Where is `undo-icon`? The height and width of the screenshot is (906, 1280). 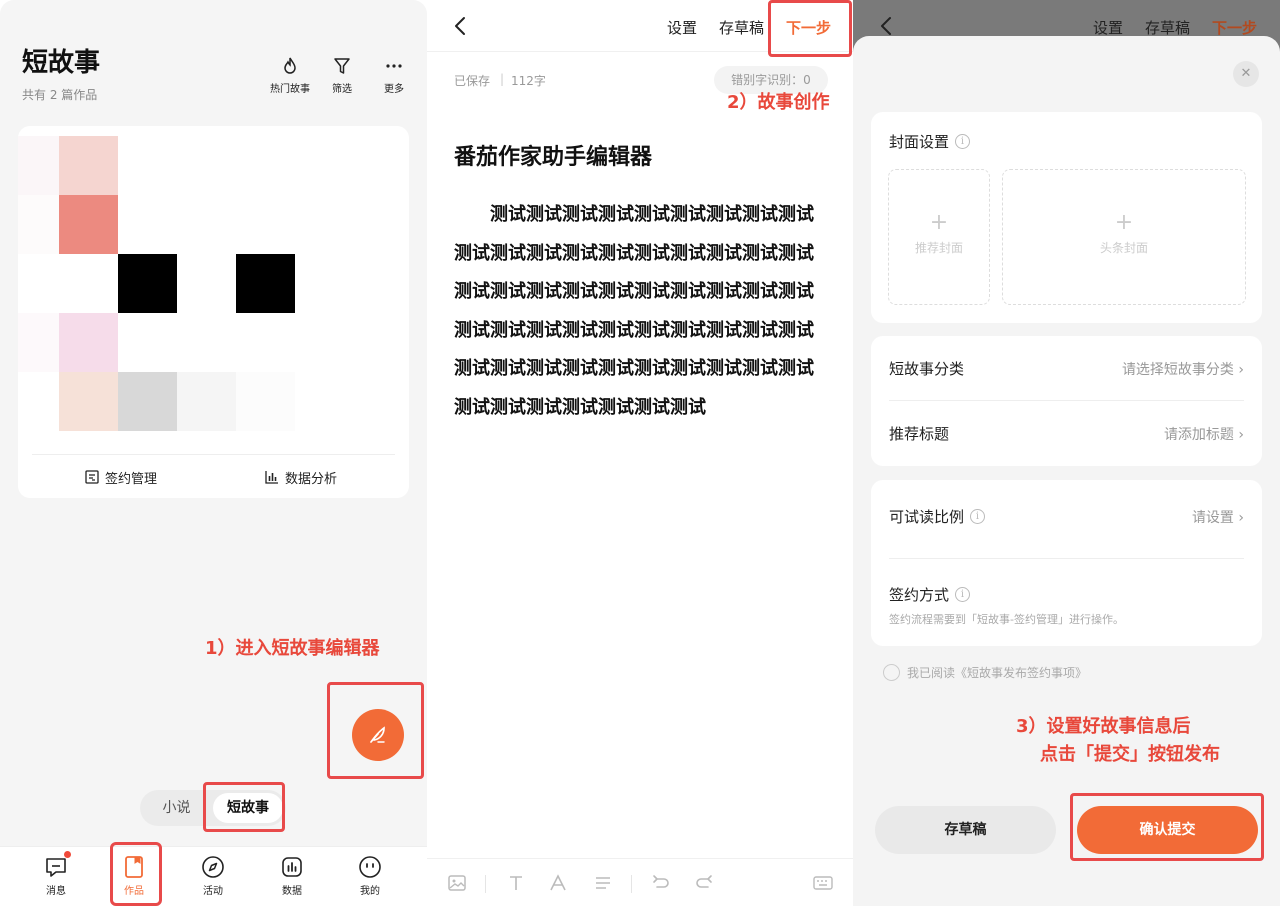 undo-icon is located at coordinates (661, 883).